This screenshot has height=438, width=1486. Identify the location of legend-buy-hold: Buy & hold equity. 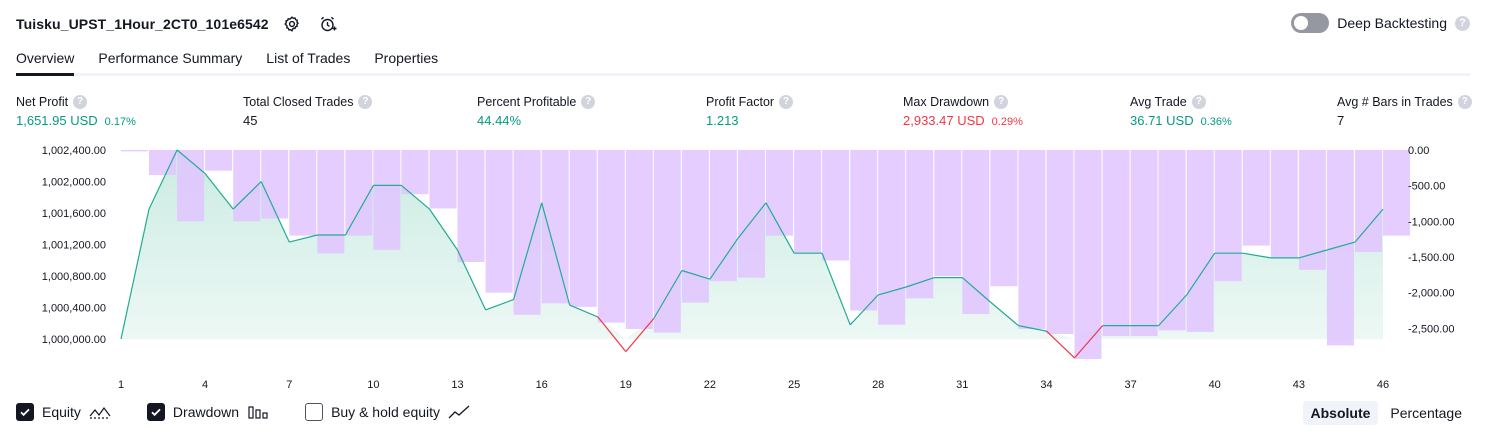
(387, 412).